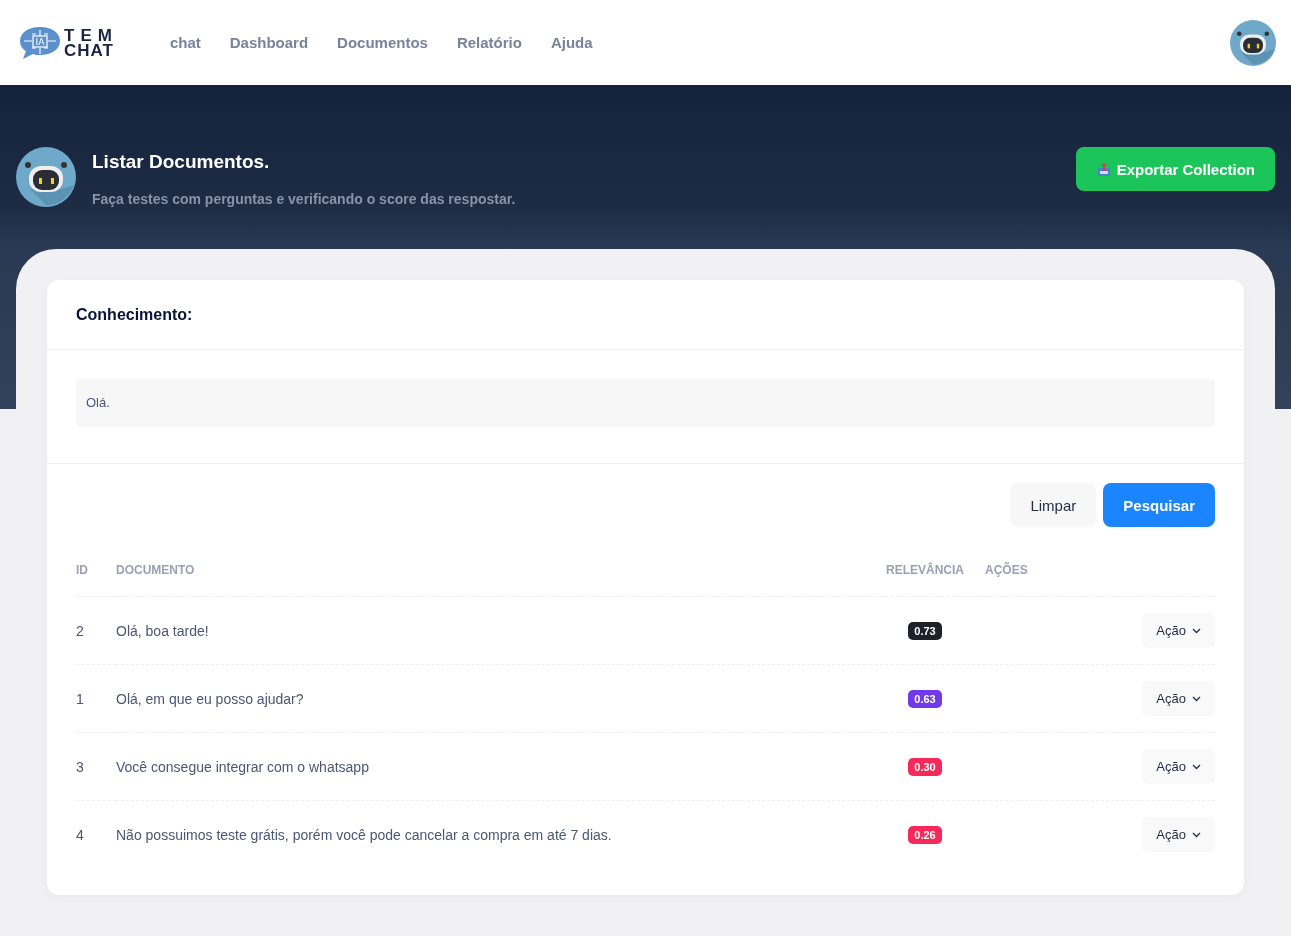 This screenshot has height=936, width=1291. What do you see at coordinates (1175, 169) in the screenshot?
I see `export-button: Exportar Collection` at bounding box center [1175, 169].